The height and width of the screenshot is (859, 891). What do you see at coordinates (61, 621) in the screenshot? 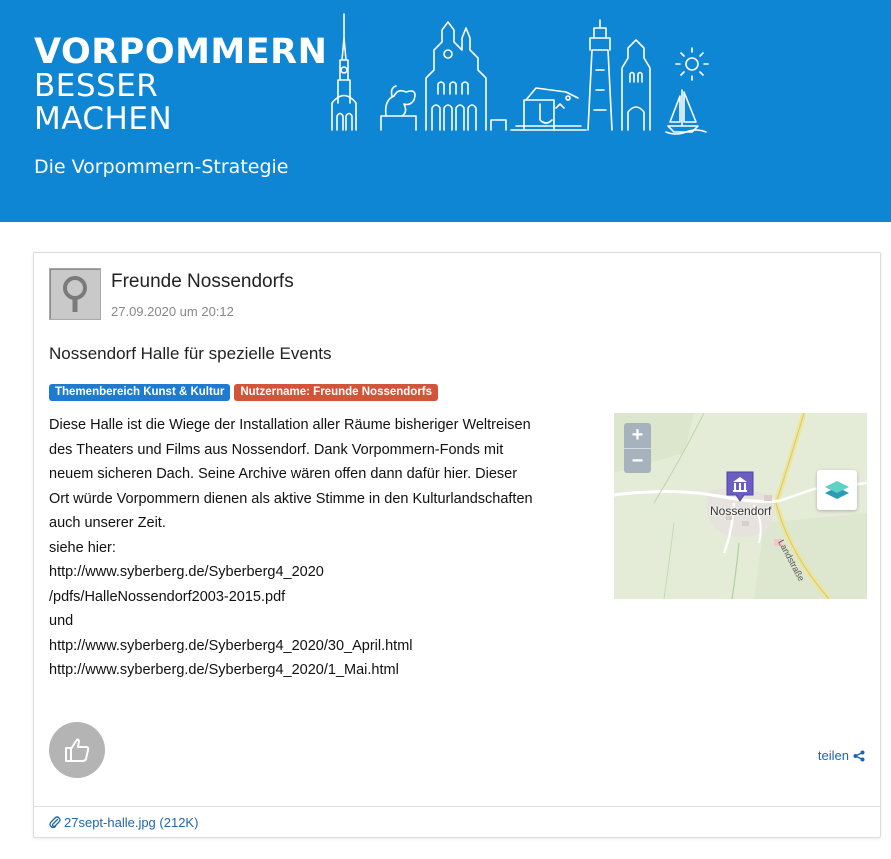
I see `body-line: und` at bounding box center [61, 621].